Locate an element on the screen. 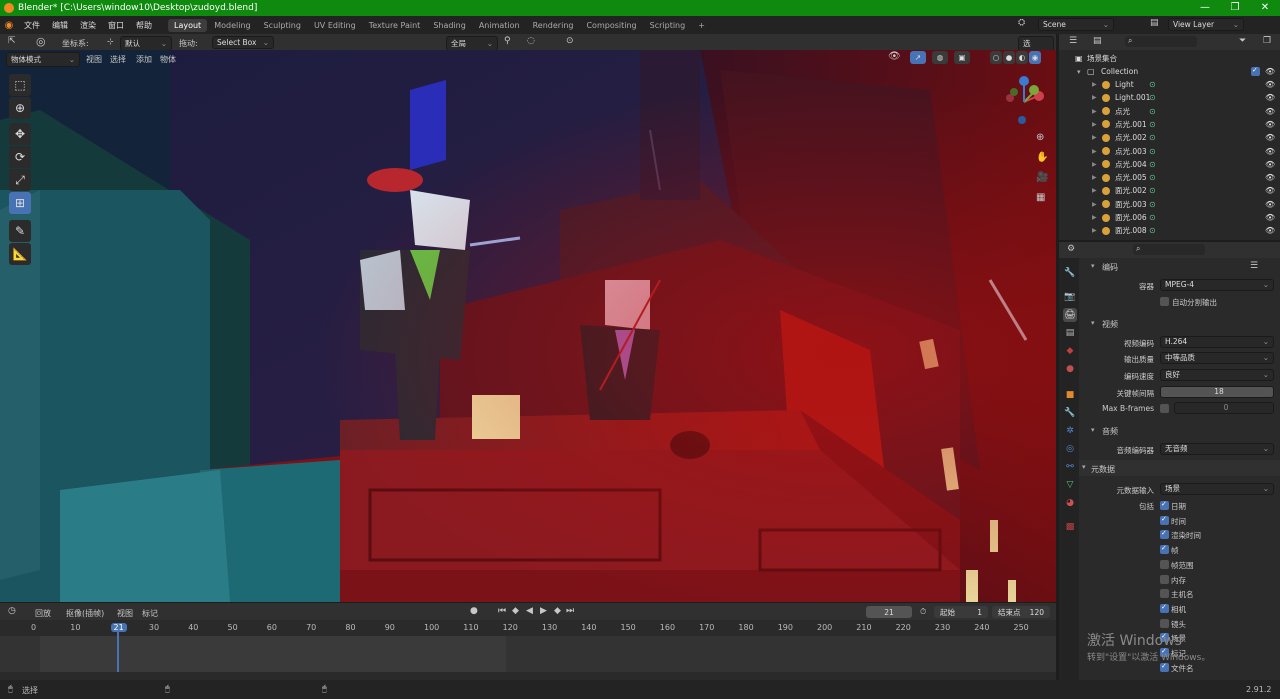  mode-dropdown: 物体模式 is located at coordinates (43, 59).